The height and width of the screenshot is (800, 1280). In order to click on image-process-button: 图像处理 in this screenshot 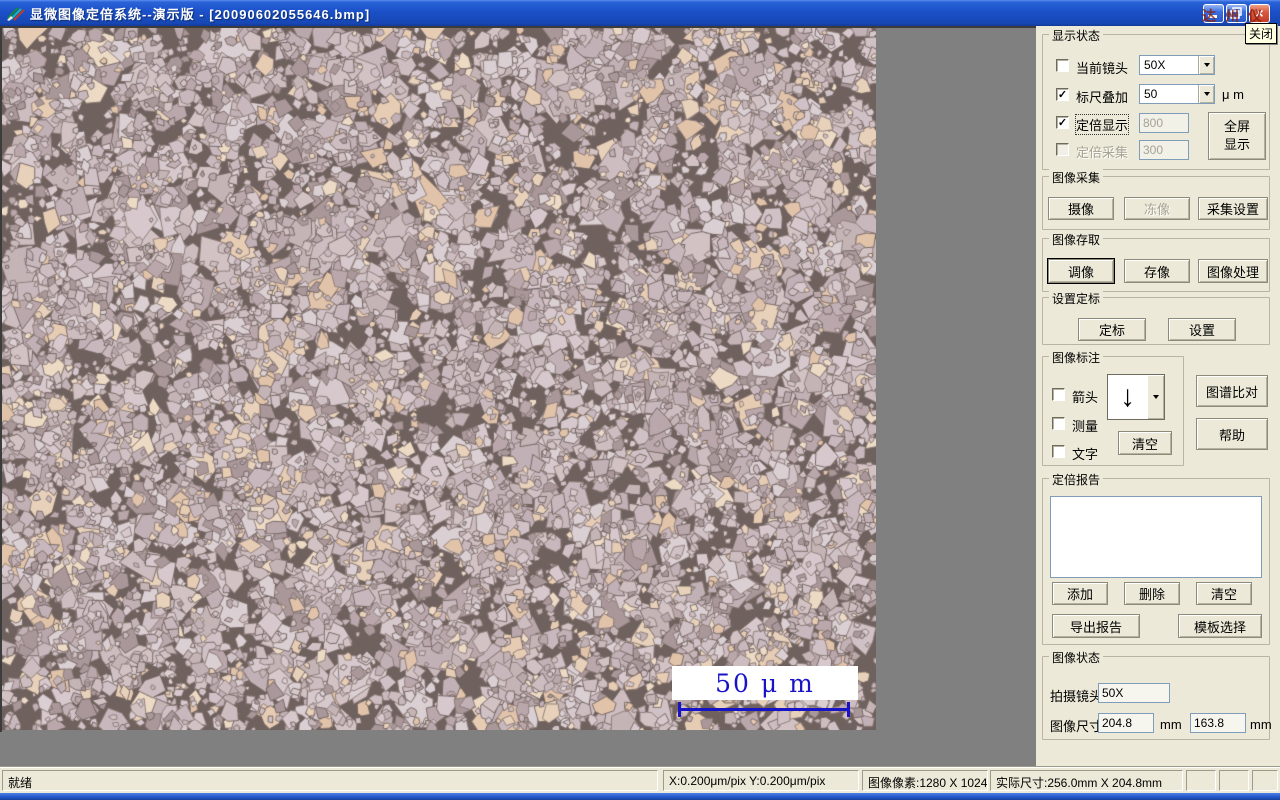, I will do `click(1233, 271)`.